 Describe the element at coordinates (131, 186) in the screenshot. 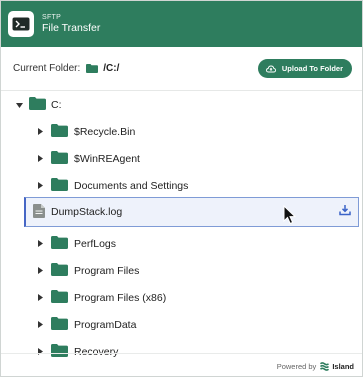

I see `tree-item-label: Documents and Settings` at that location.